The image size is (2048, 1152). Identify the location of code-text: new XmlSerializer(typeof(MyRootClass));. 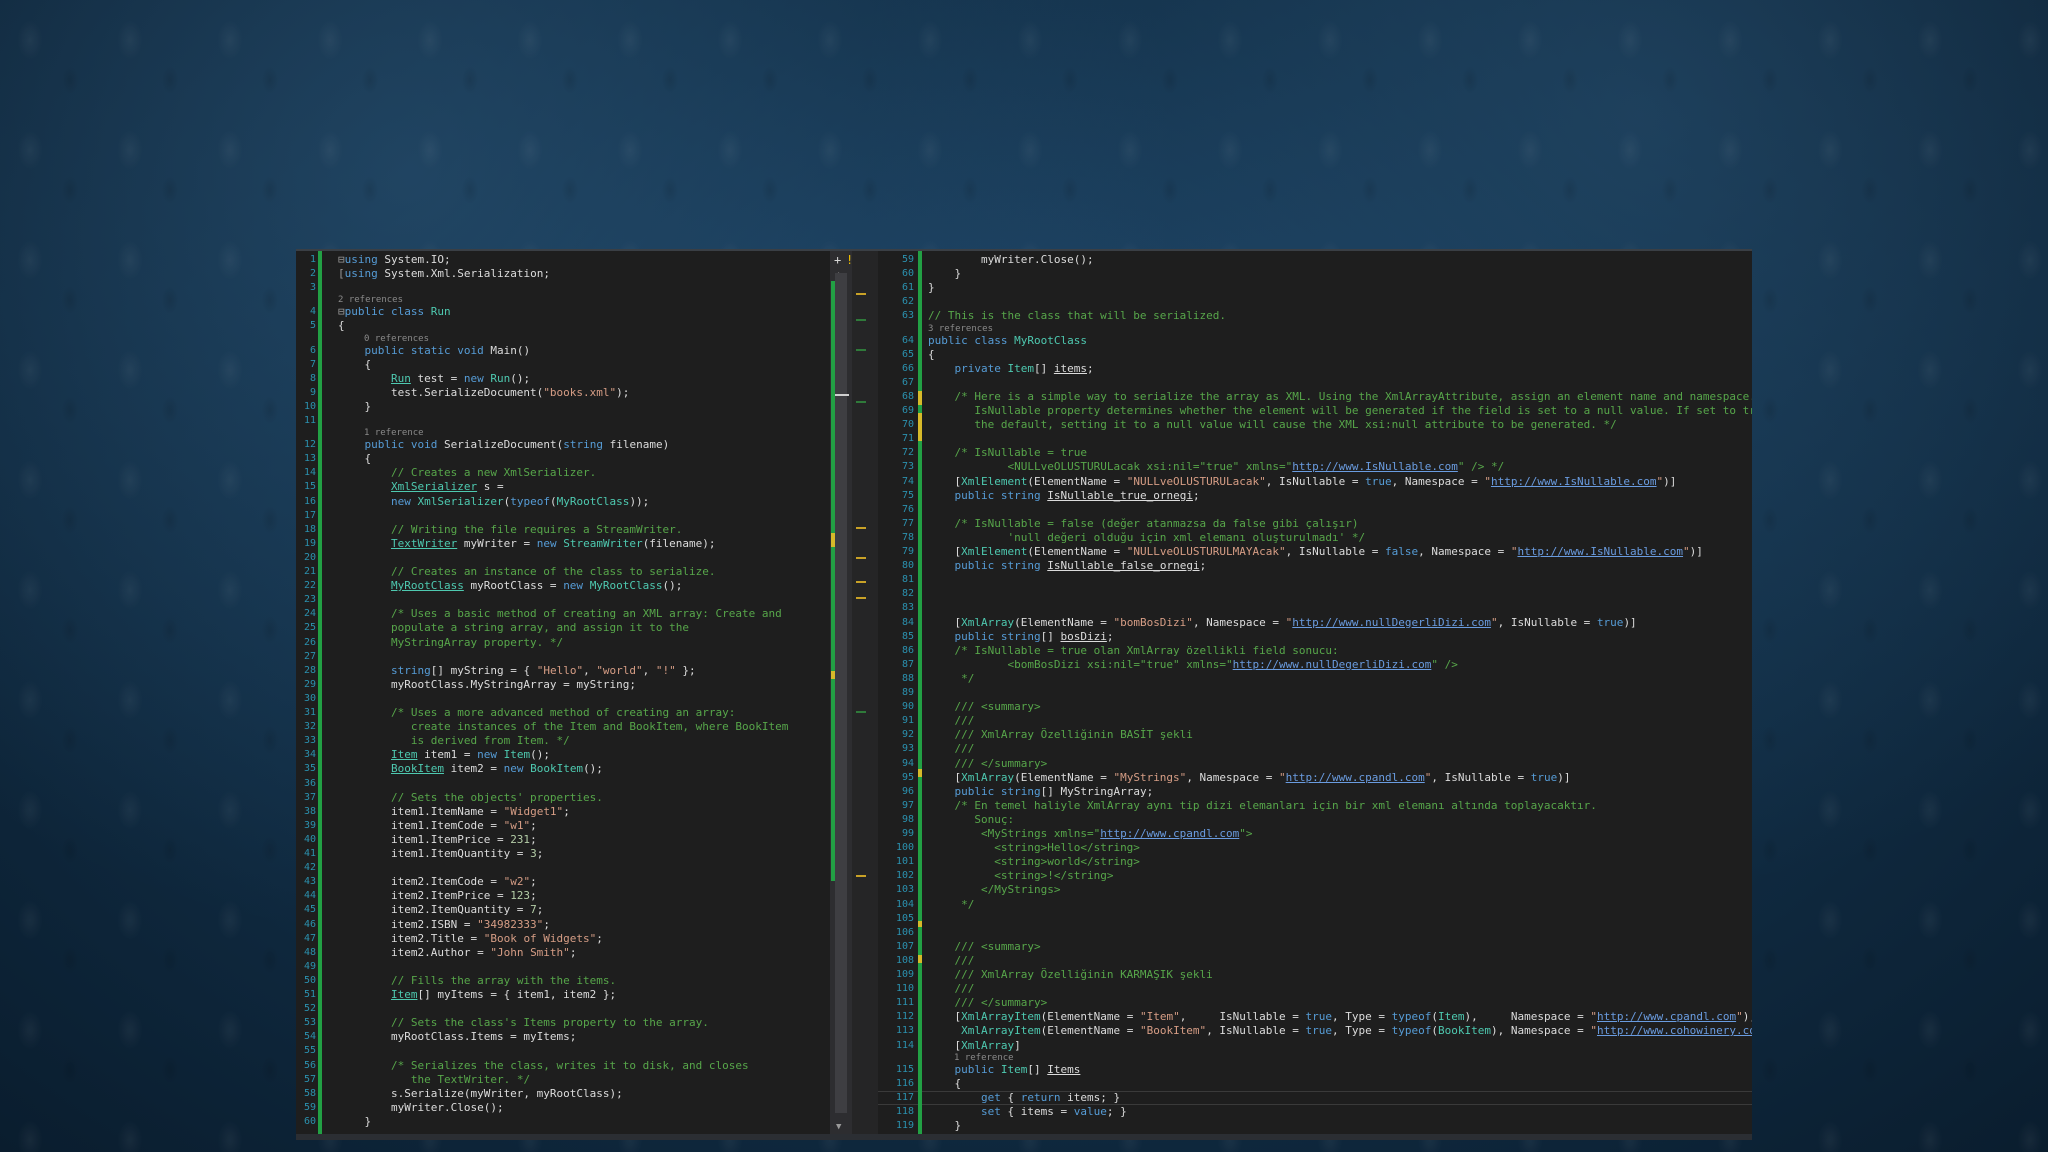
(493, 502).